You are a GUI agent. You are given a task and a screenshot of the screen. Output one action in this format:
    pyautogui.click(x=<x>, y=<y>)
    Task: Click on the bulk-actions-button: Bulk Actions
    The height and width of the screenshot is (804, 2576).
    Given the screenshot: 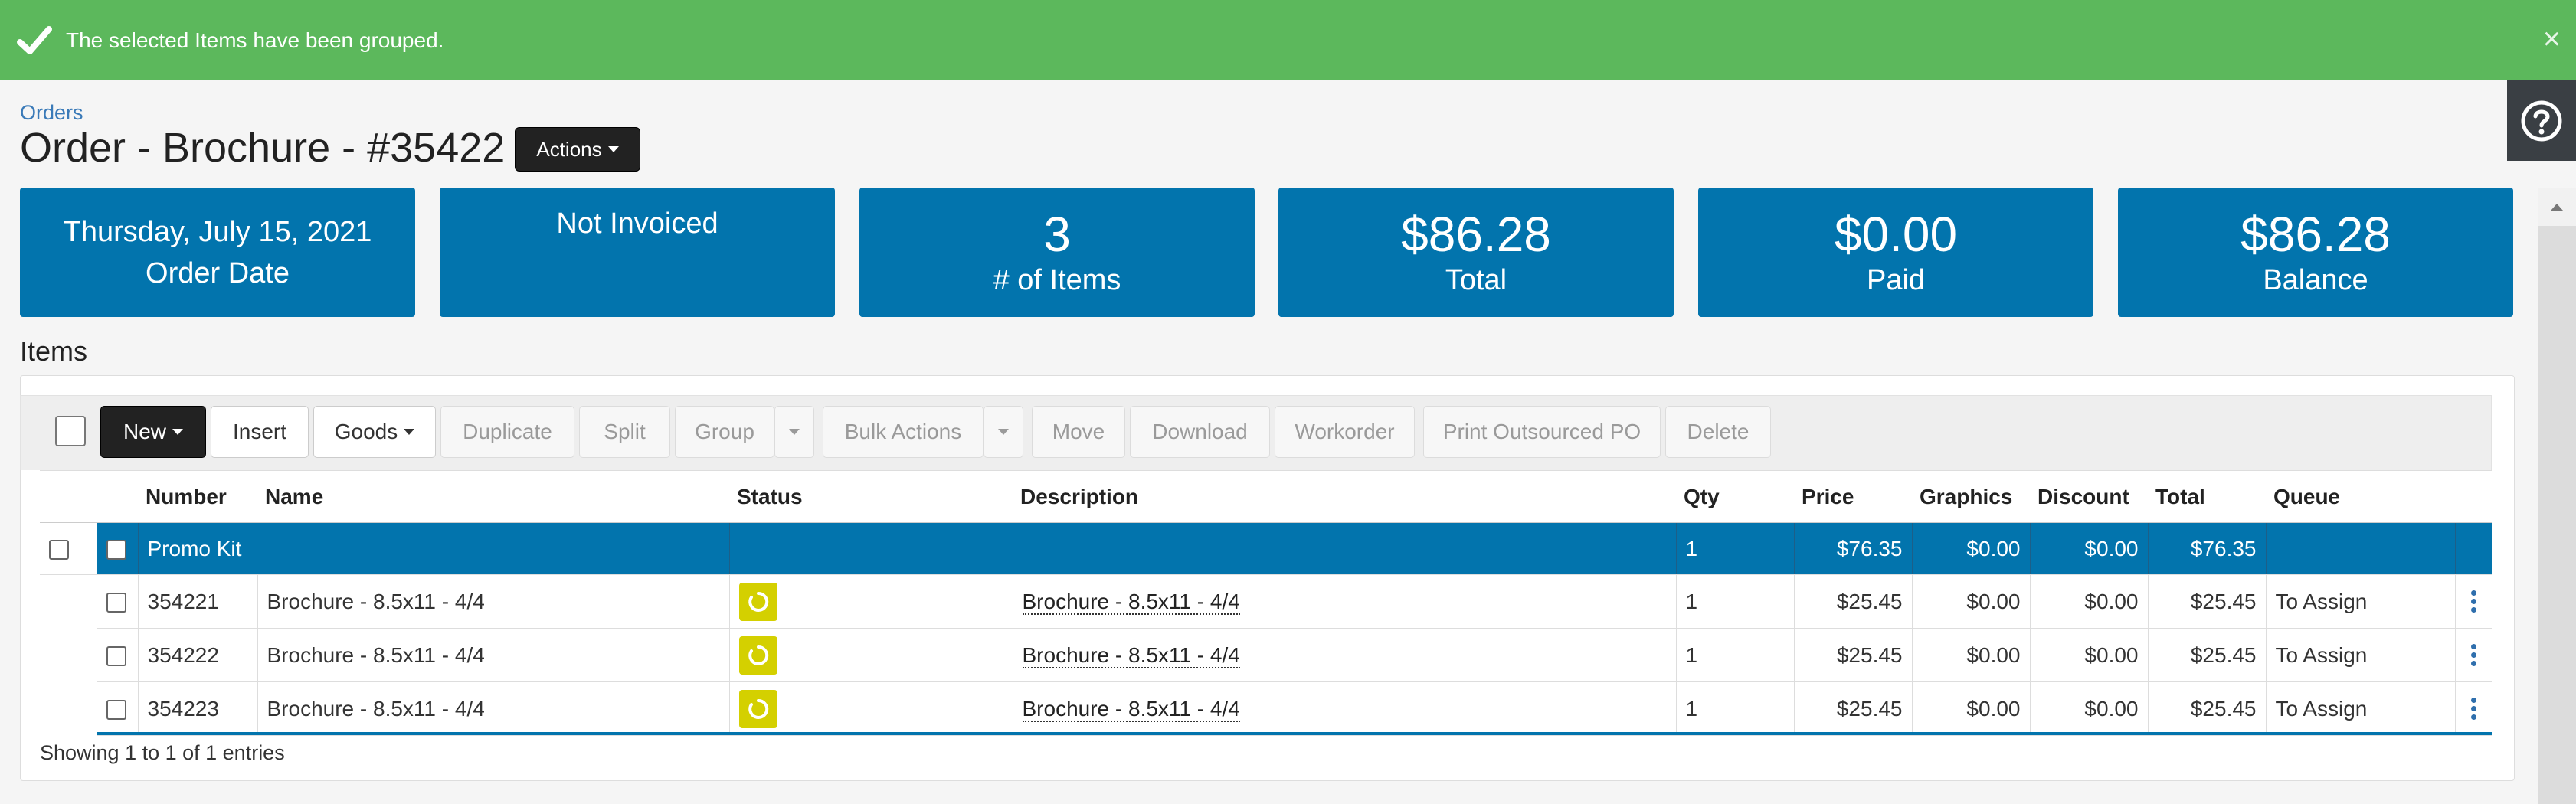 What is the action you would take?
    pyautogui.click(x=903, y=432)
    